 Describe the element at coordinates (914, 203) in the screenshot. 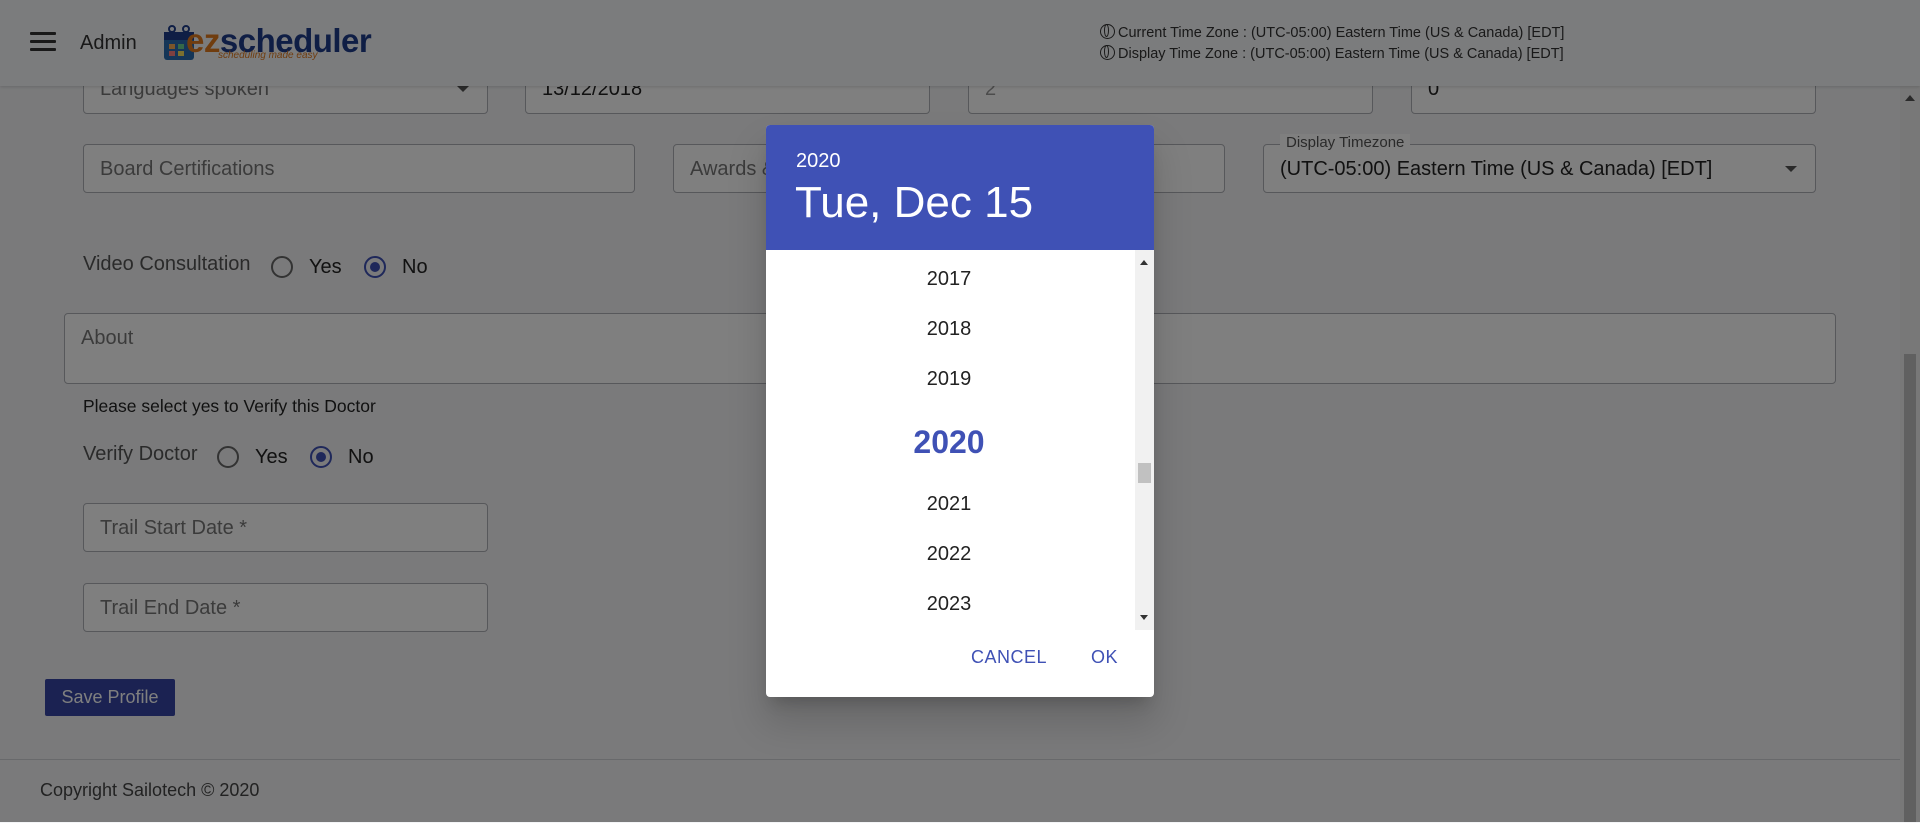

I see `header-date: Tue, Dec 15` at that location.